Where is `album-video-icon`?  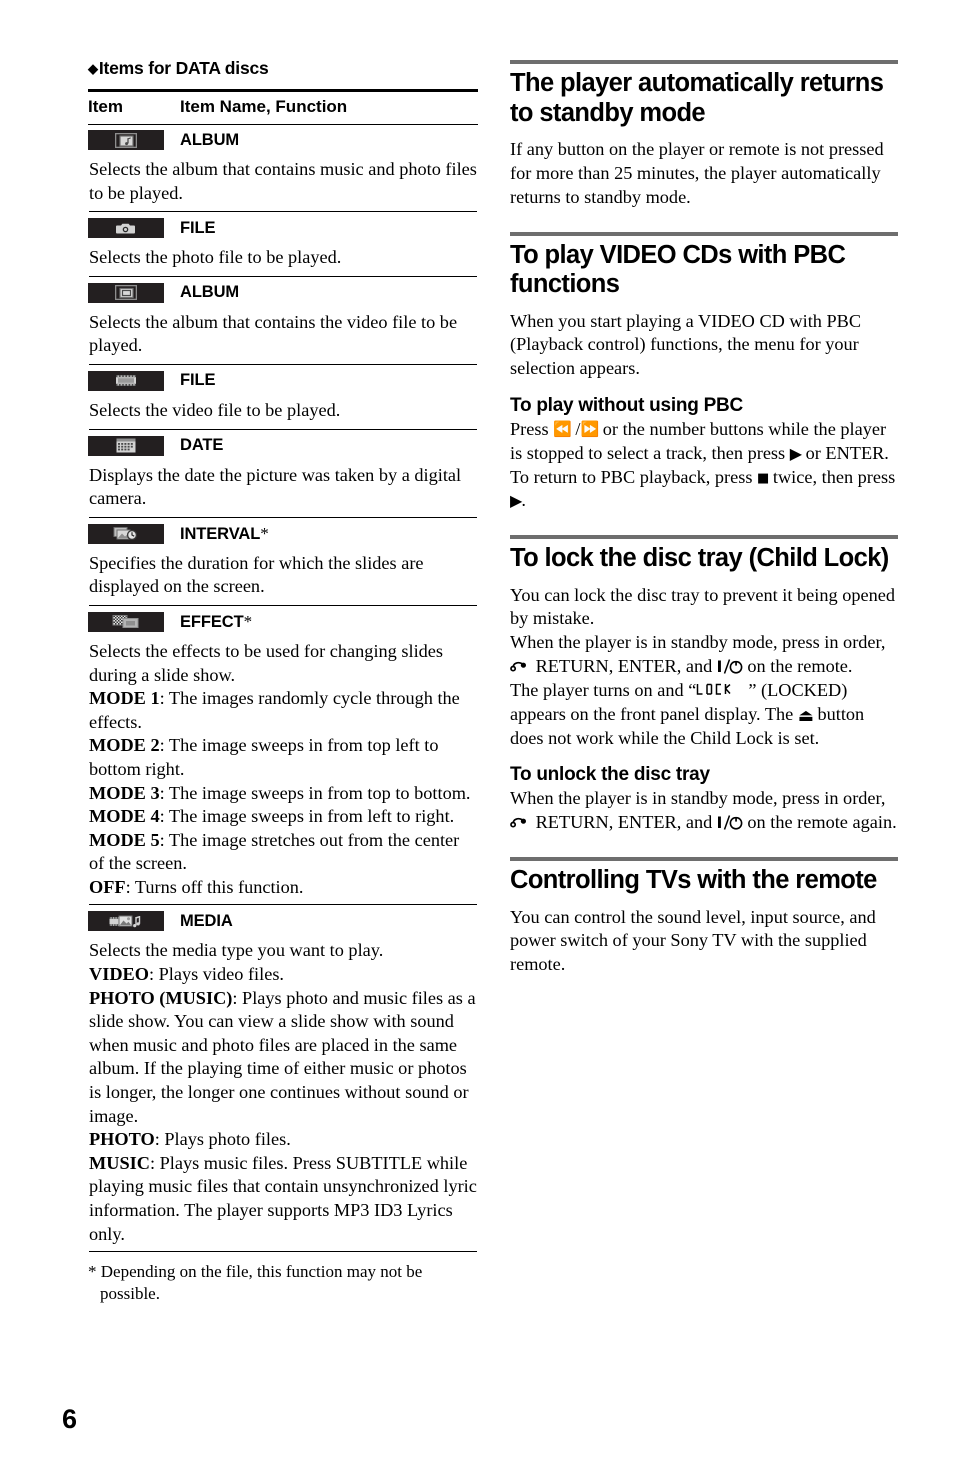 album-video-icon is located at coordinates (126, 292).